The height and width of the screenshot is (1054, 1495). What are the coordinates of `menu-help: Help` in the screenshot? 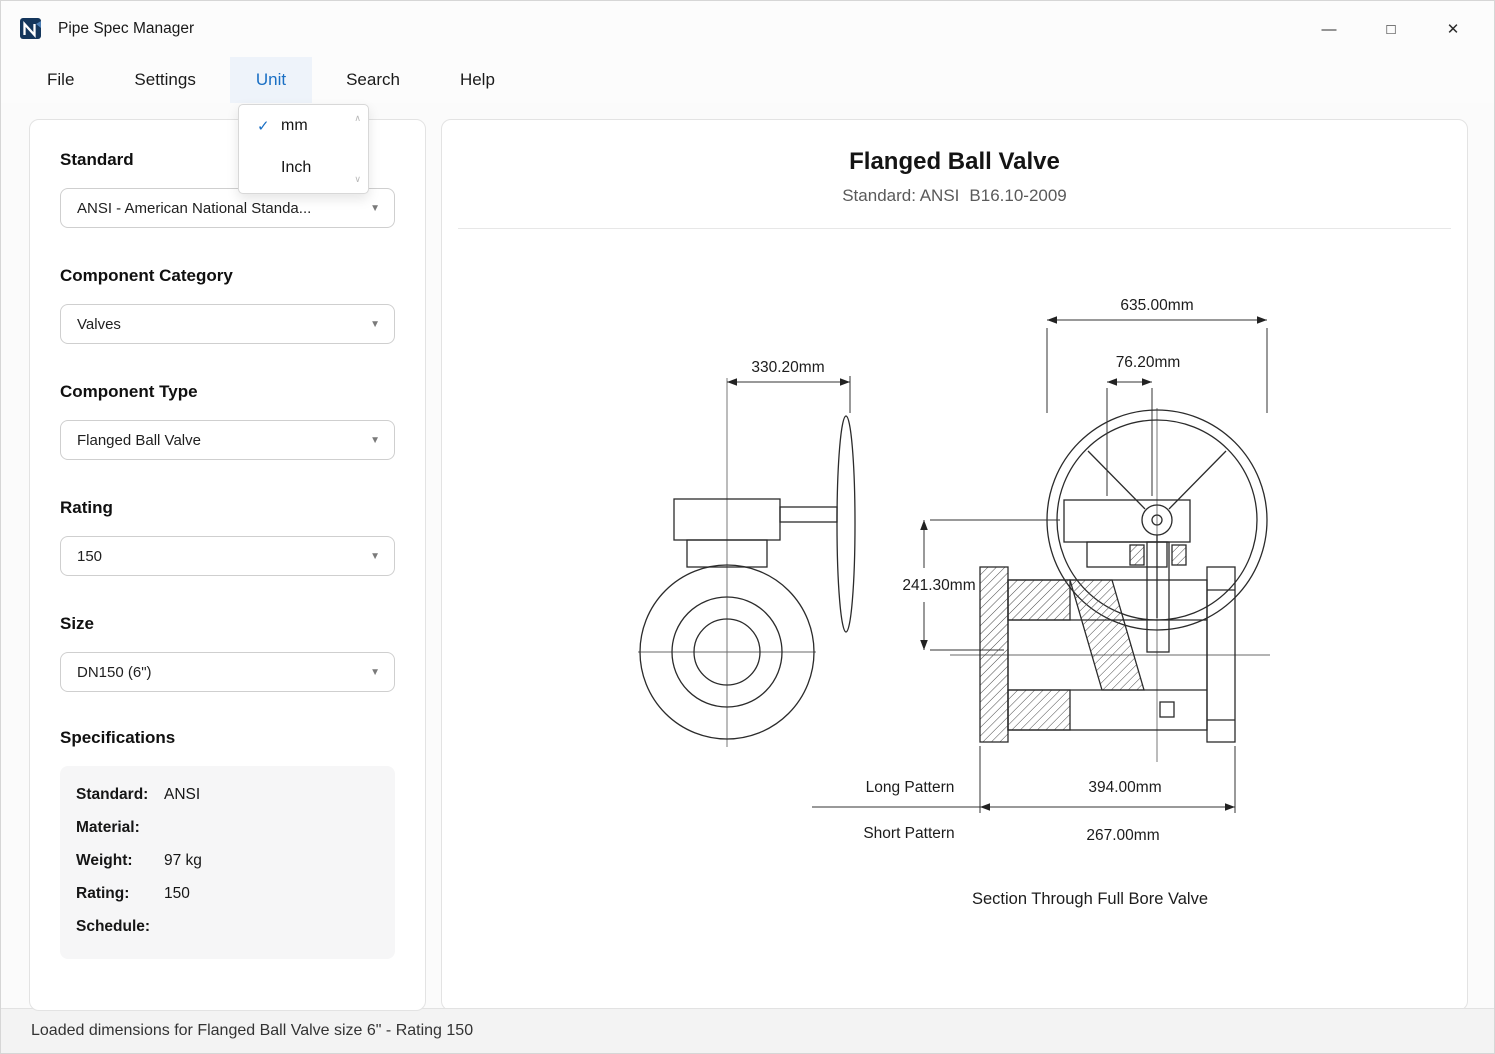 It's located at (477, 80).